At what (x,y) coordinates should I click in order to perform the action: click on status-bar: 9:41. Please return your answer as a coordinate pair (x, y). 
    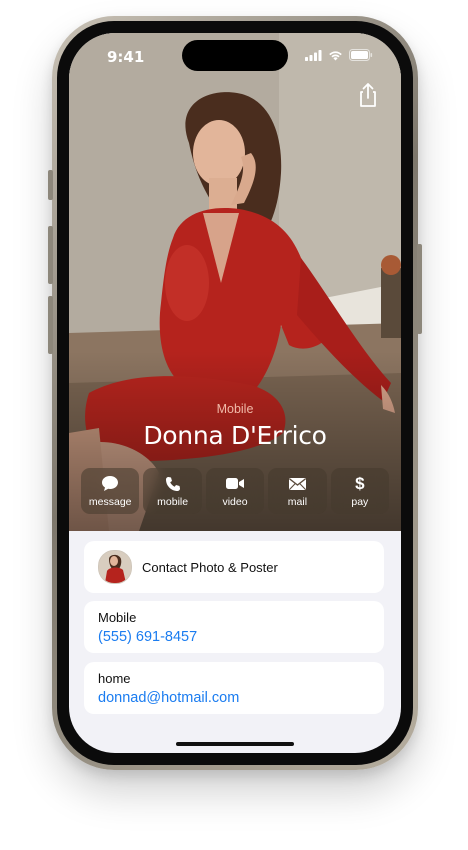
    Looking at the image, I should click on (235, 57).